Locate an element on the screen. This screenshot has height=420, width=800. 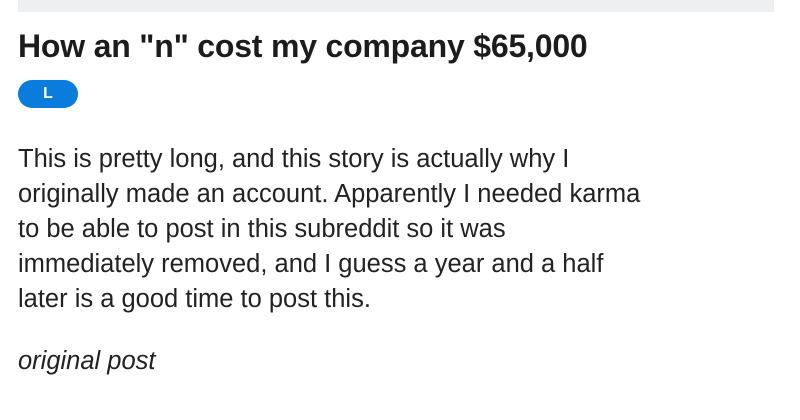
original-post-link: original post is located at coordinates (87, 361).